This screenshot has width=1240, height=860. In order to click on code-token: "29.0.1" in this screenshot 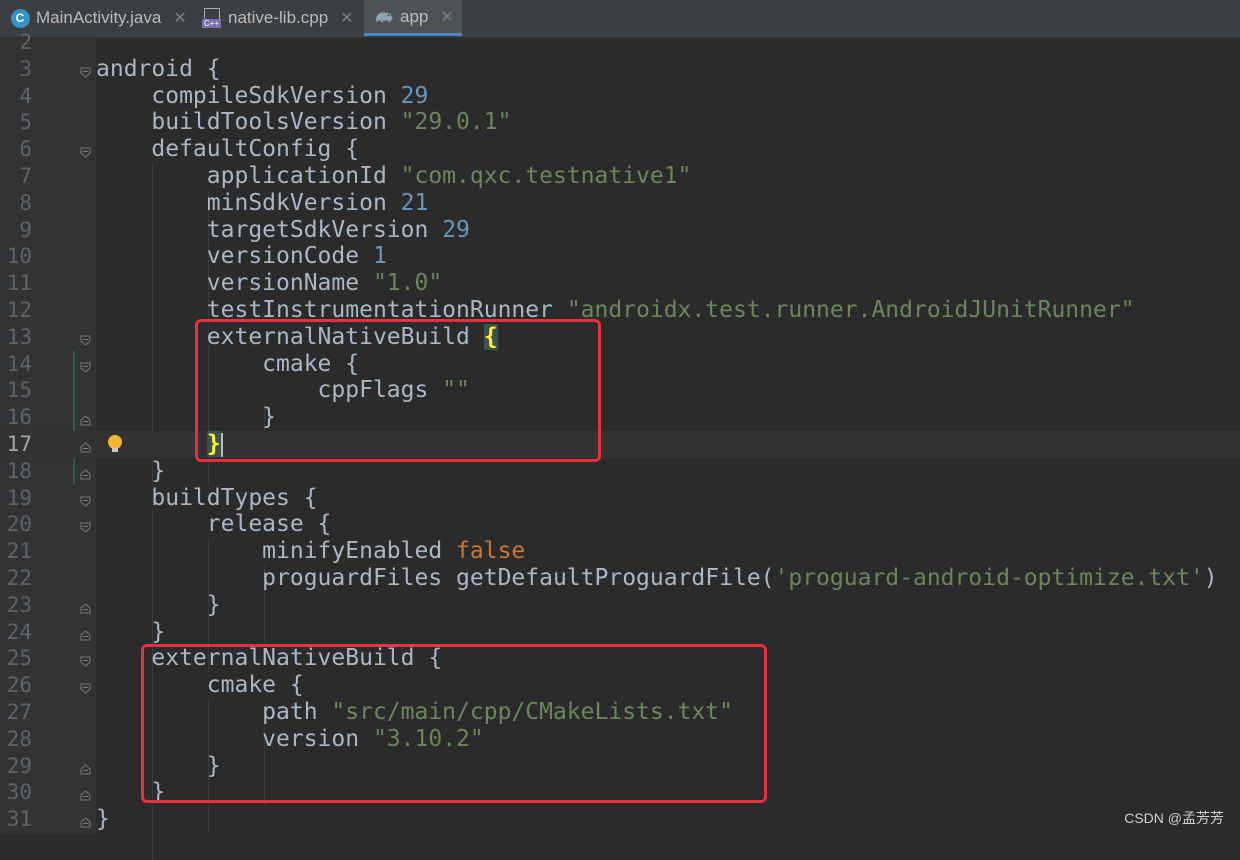, I will do `click(456, 122)`.